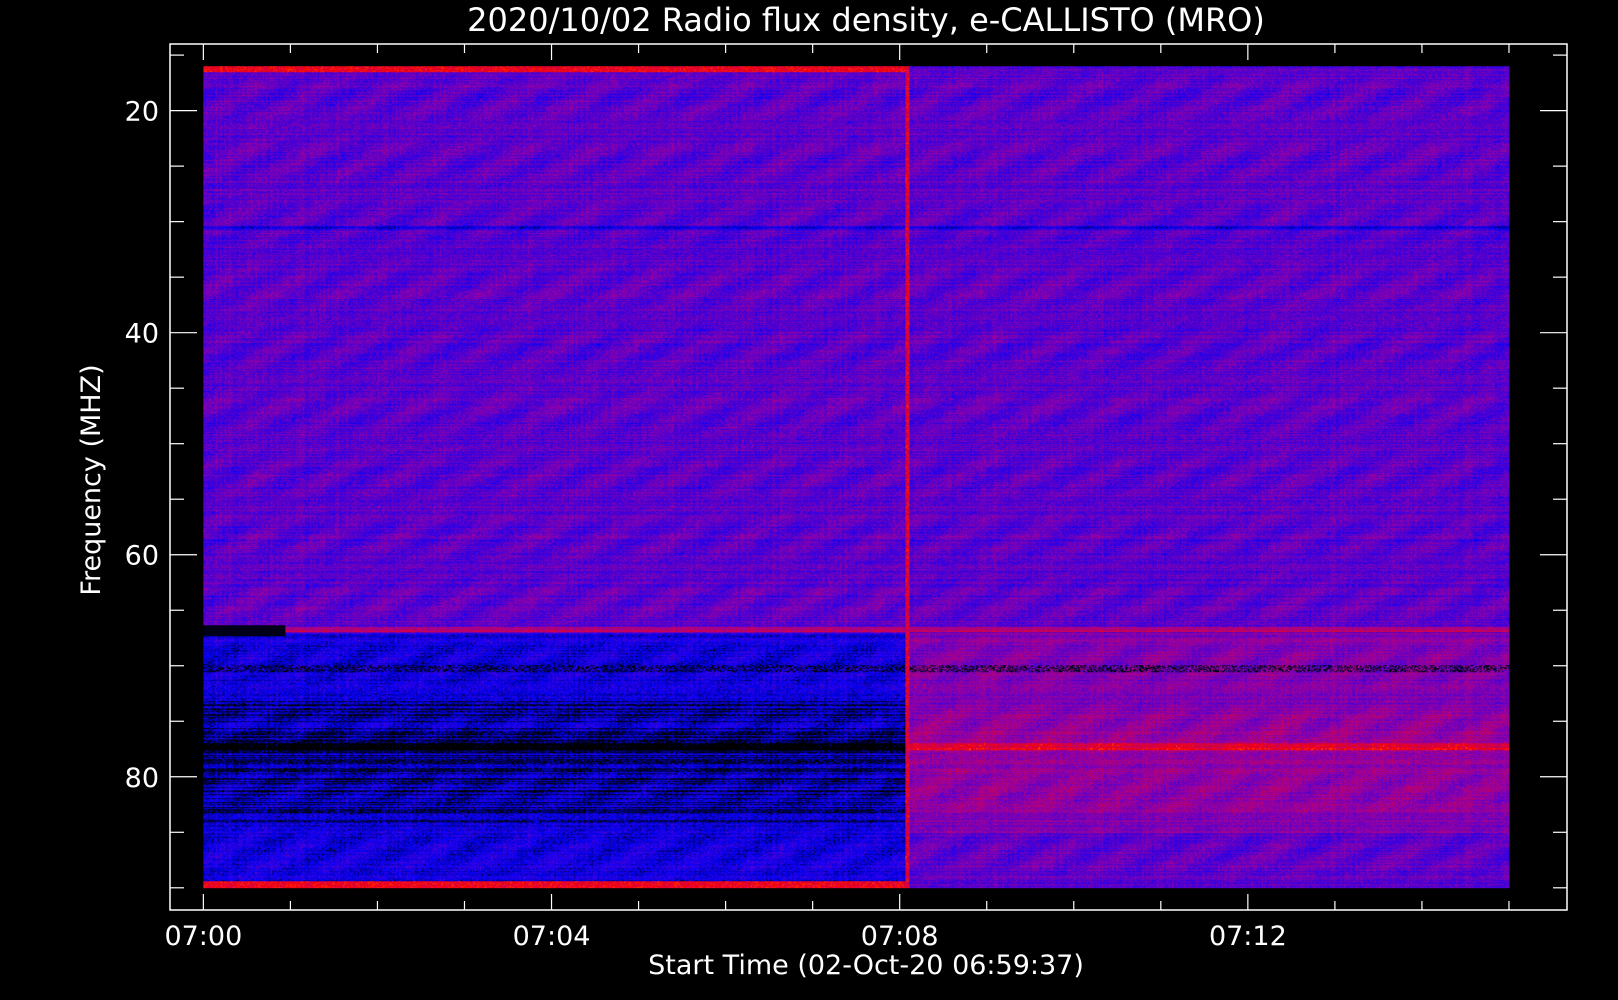 The image size is (1618, 1000). Describe the element at coordinates (900, 936) in the screenshot. I see `x-tick-label: 07:08` at that location.